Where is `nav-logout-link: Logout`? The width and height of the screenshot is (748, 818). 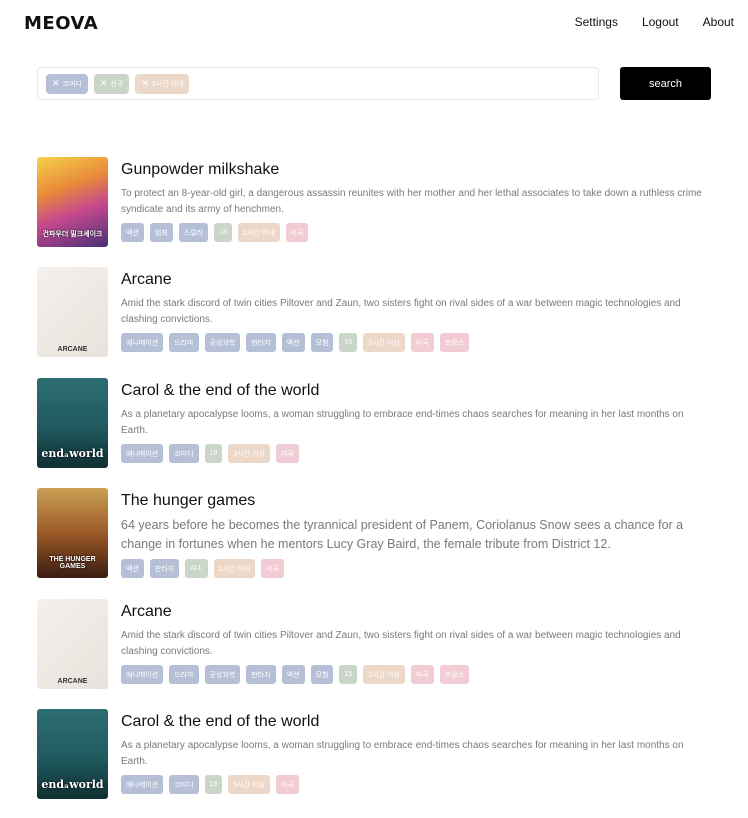 nav-logout-link: Logout is located at coordinates (660, 22).